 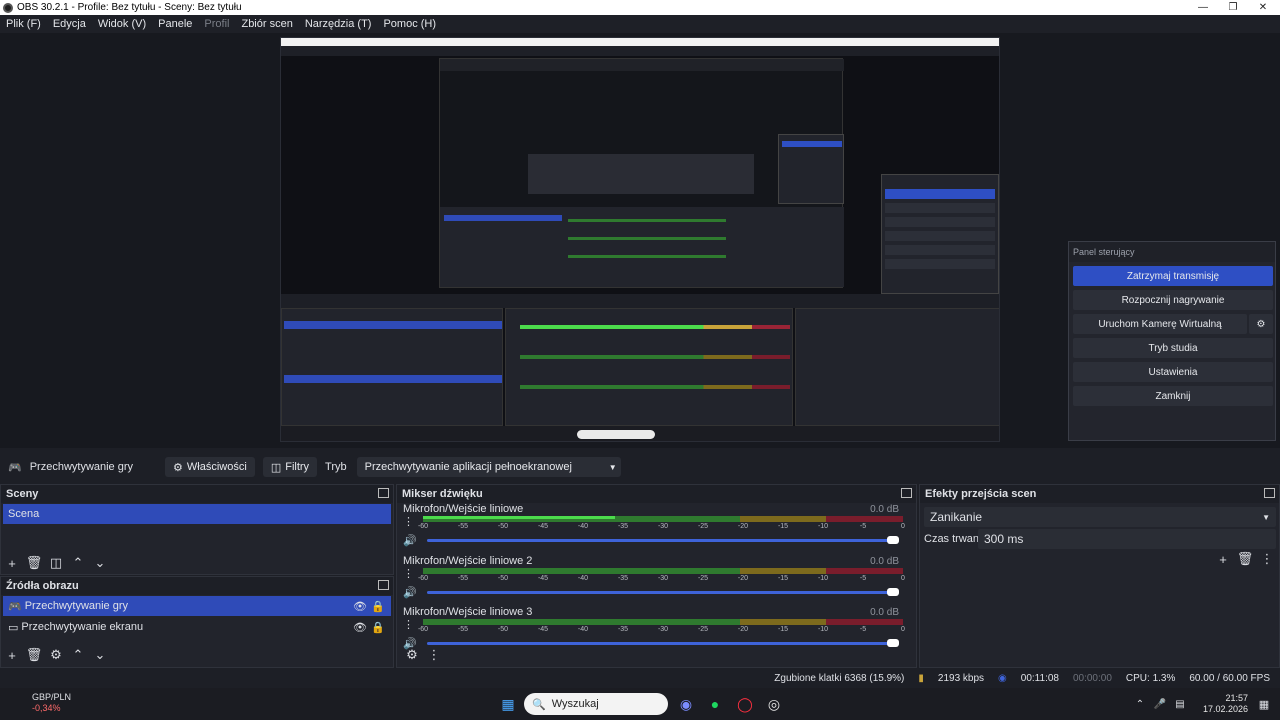 I want to click on gear-icon: ⚙, so click(x=178, y=467).